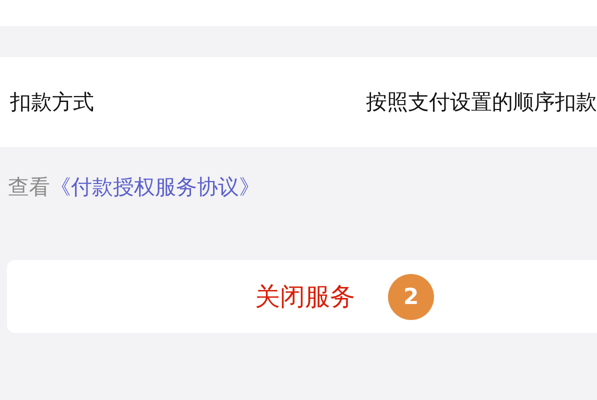 The height and width of the screenshot is (400, 597). What do you see at coordinates (481, 102) in the screenshot?
I see `row-value: 按照支付设置的顺序扣款` at bounding box center [481, 102].